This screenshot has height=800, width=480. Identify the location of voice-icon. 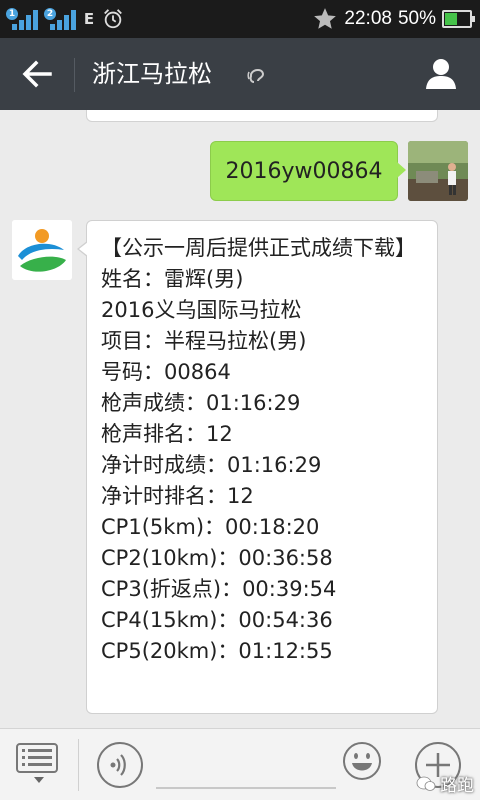
(120, 765).